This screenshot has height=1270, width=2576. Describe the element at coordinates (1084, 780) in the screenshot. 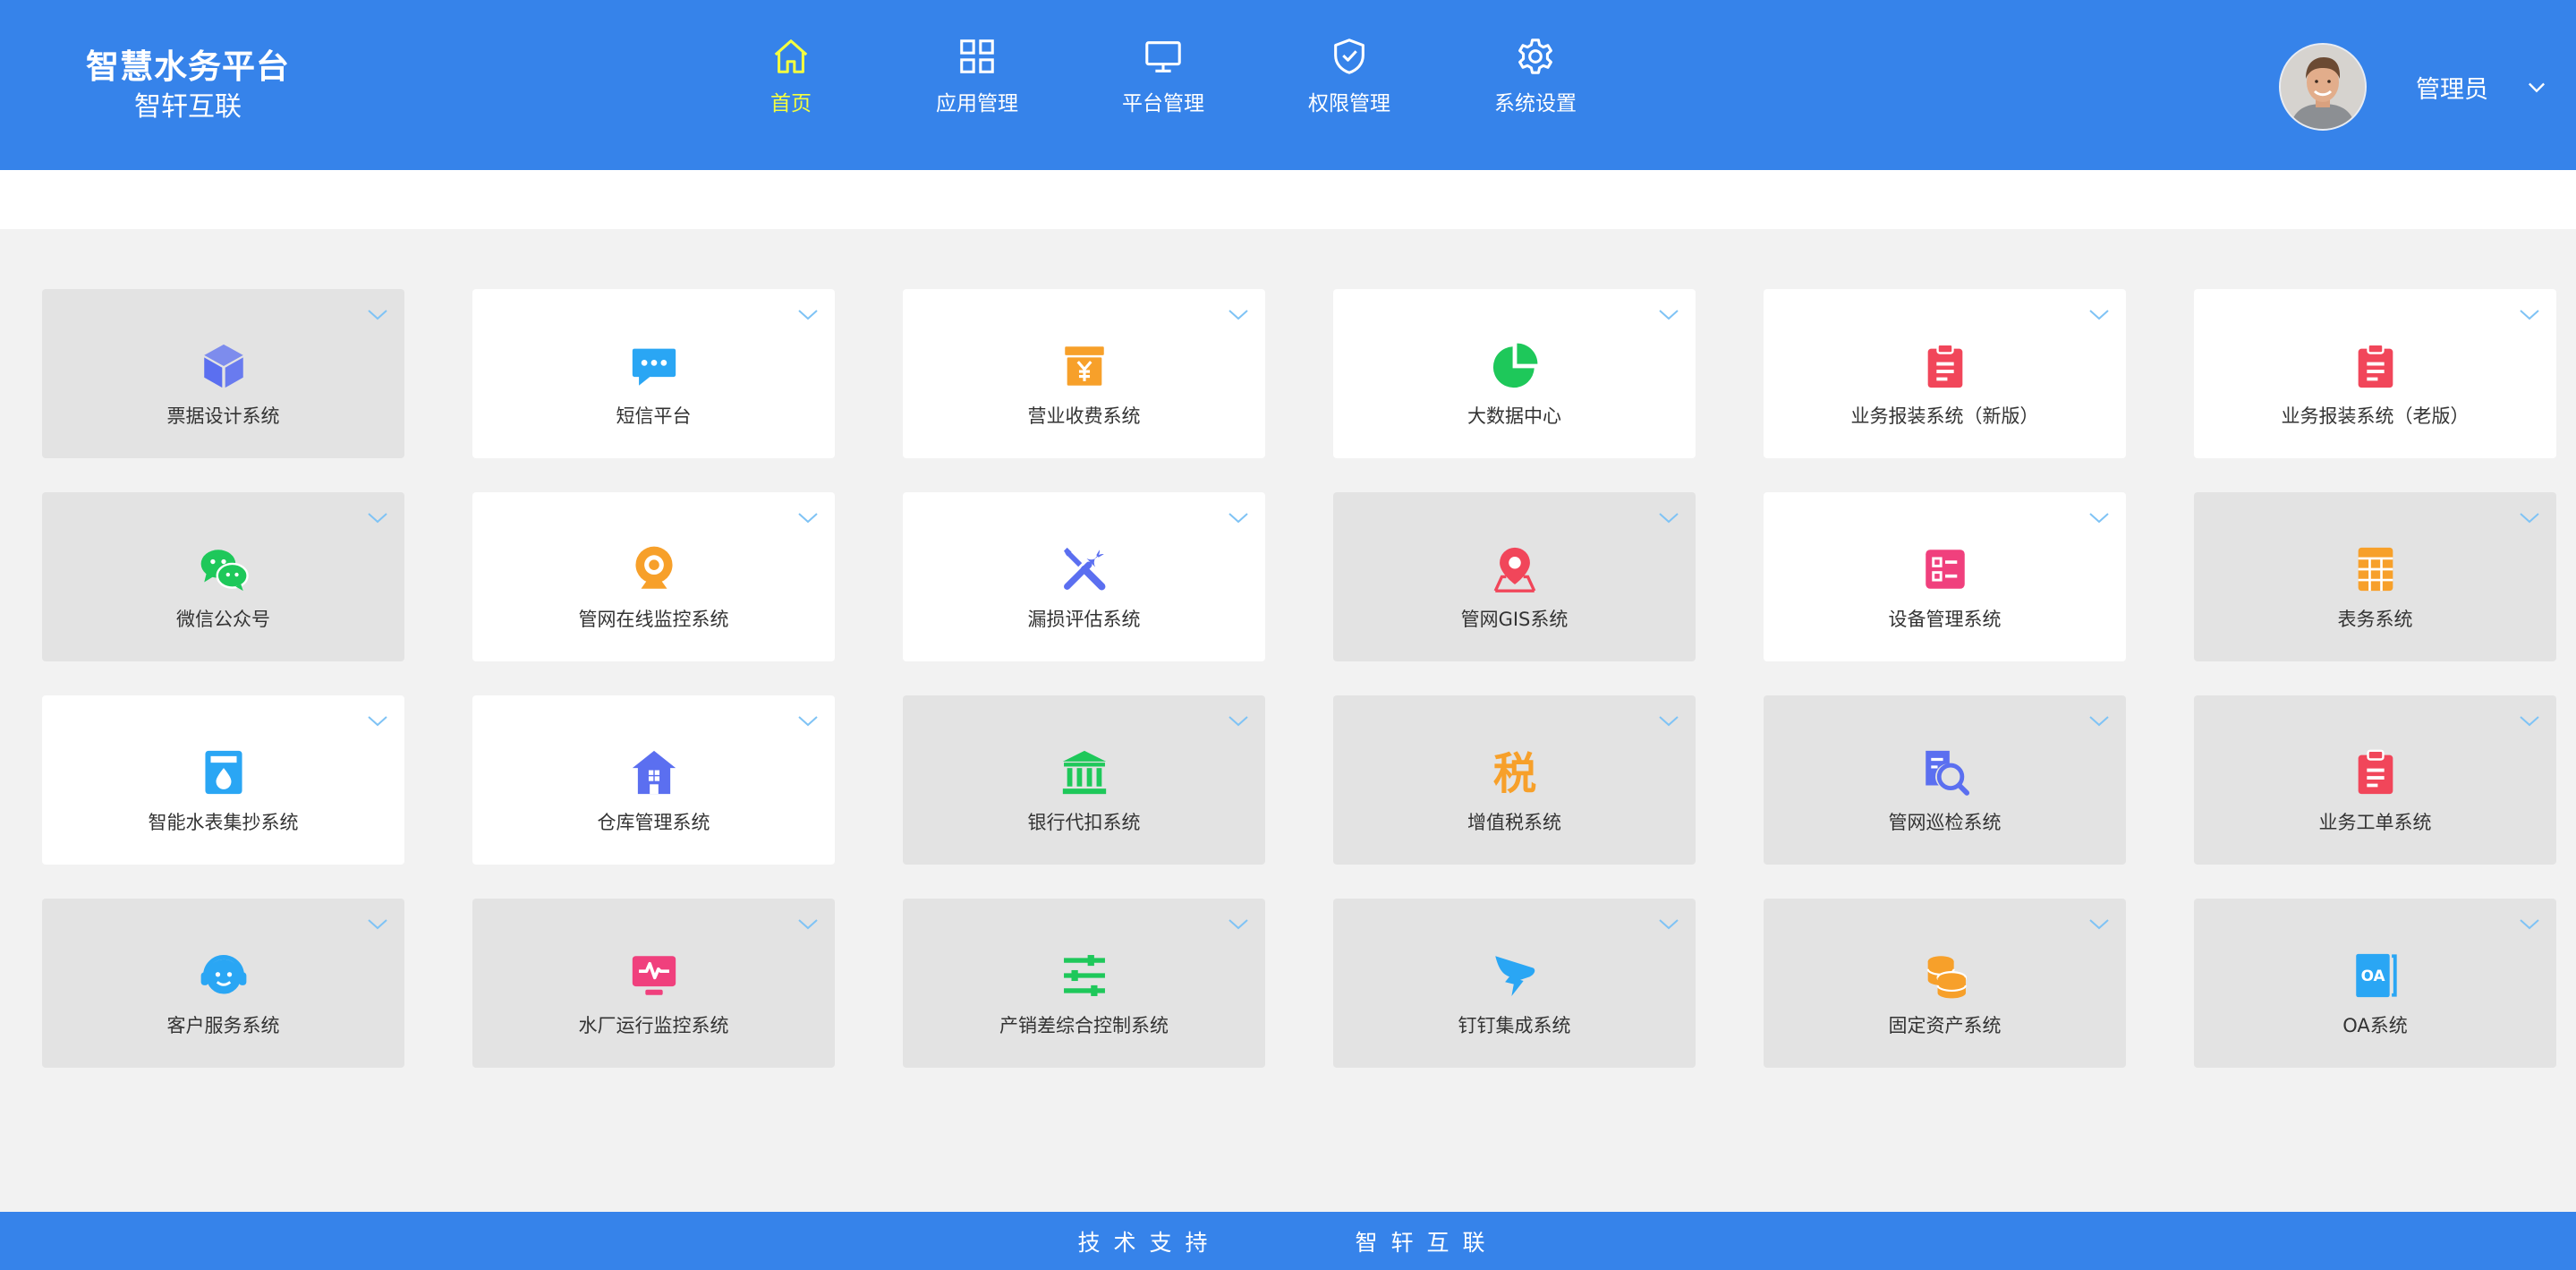

I see `app-card-15: 银行代扣系统` at that location.